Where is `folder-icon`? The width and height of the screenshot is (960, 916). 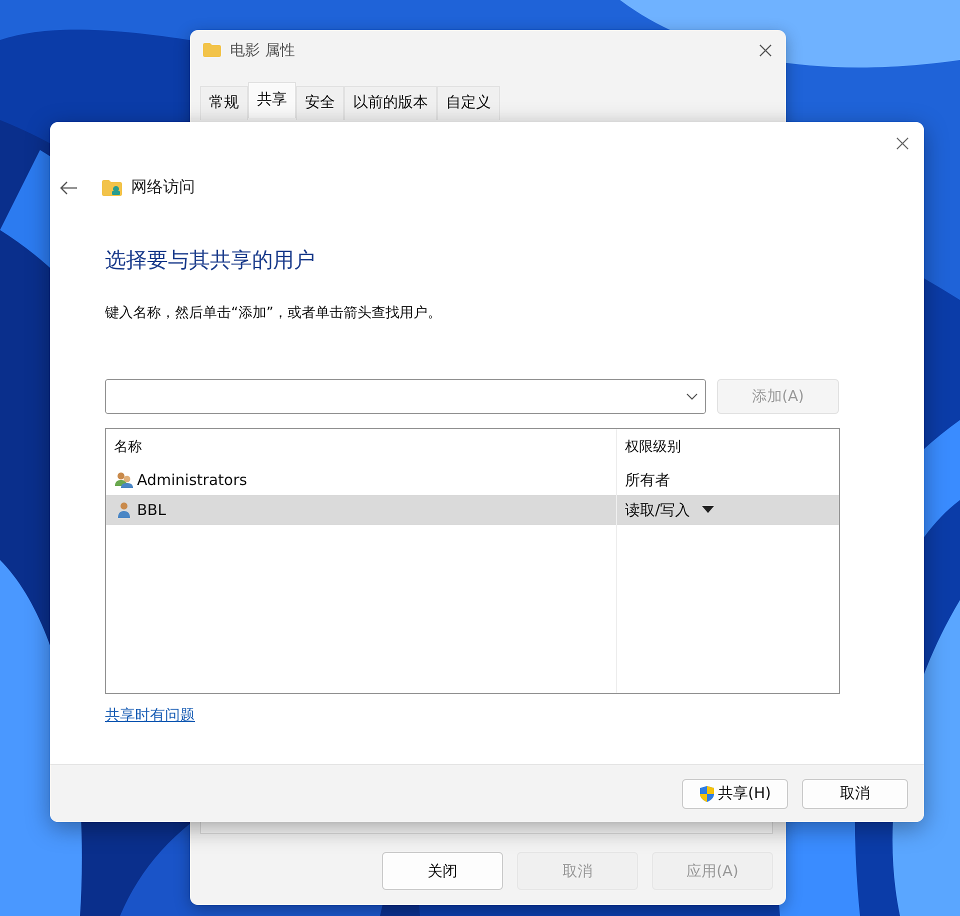
folder-icon is located at coordinates (212, 50).